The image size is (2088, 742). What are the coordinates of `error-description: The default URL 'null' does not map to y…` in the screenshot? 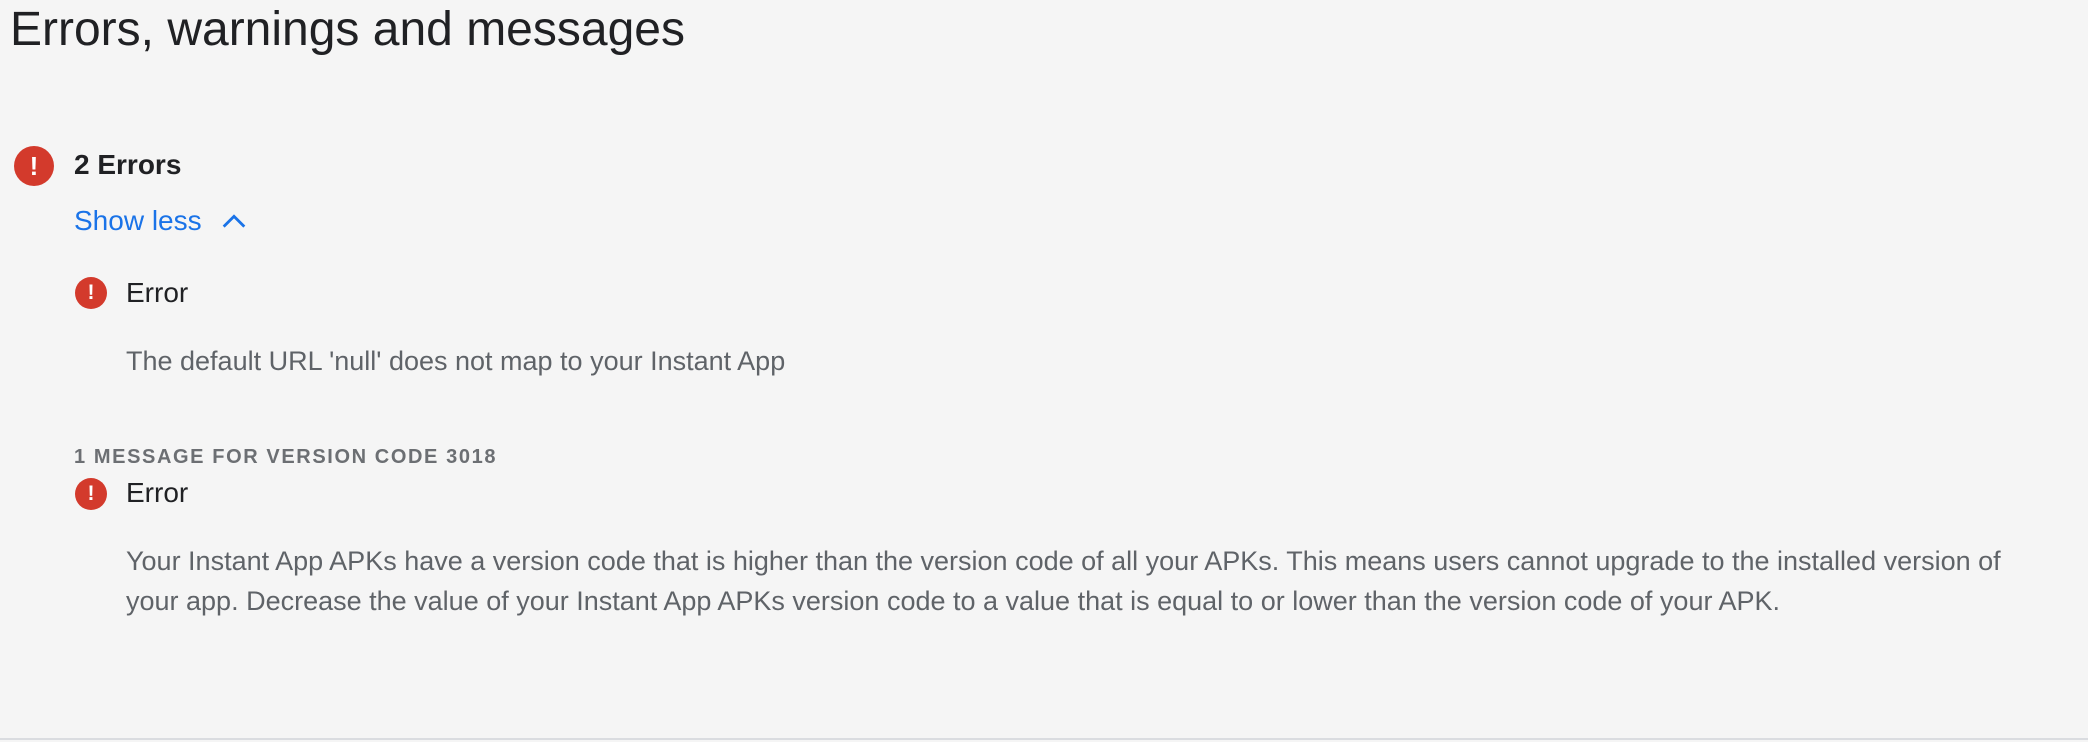 It's located at (456, 361).